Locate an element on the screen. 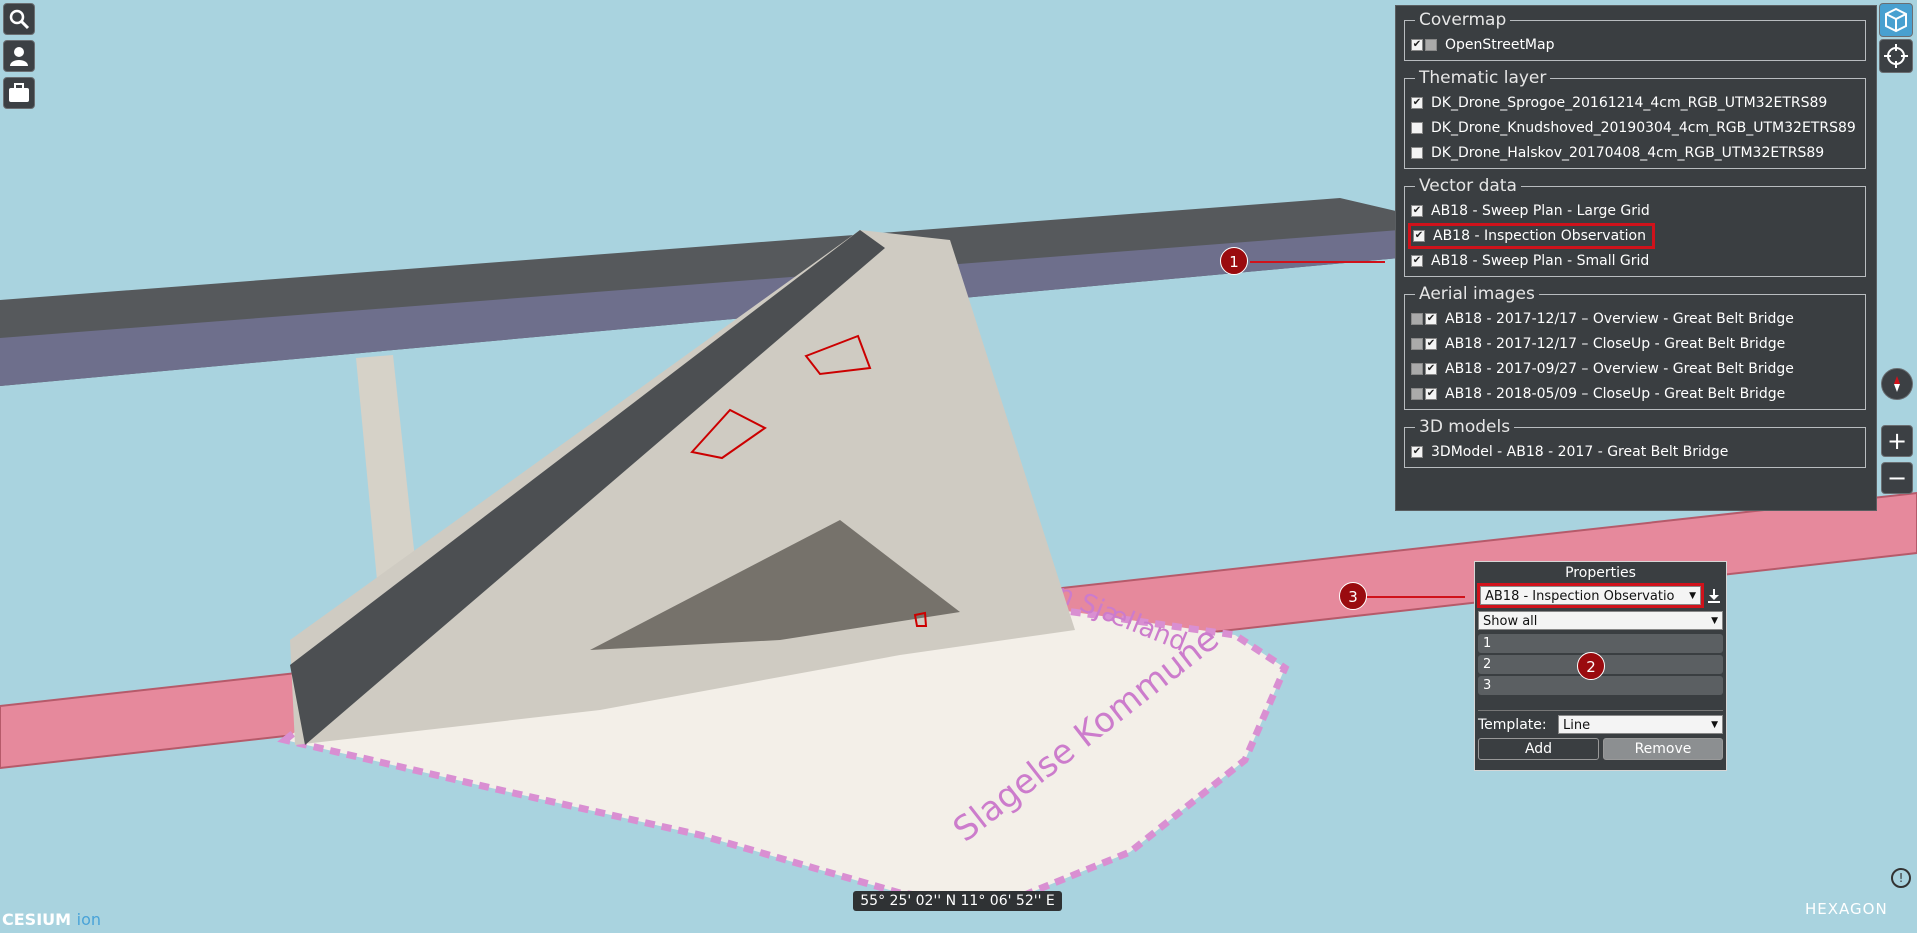  cesium-wordmark: CESIUM is located at coordinates (37, 919).